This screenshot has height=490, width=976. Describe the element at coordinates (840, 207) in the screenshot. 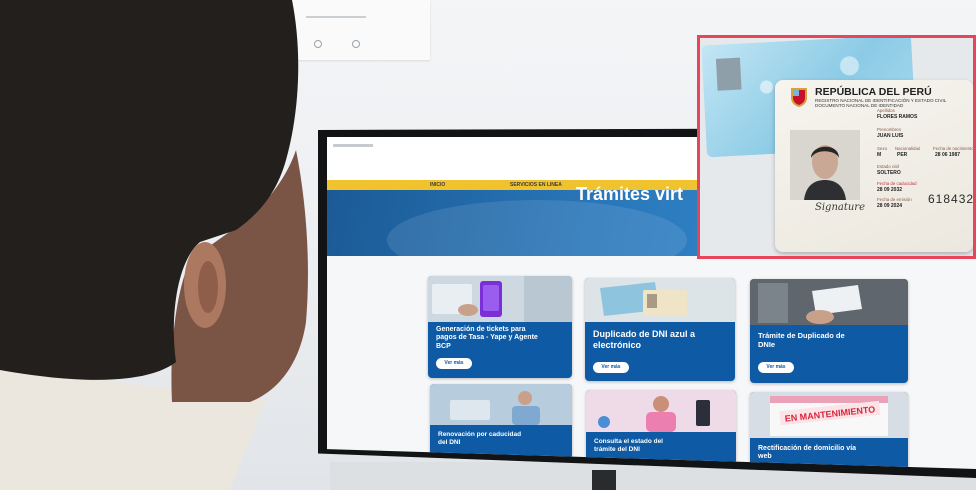

I see `dni-signature: Signature` at that location.